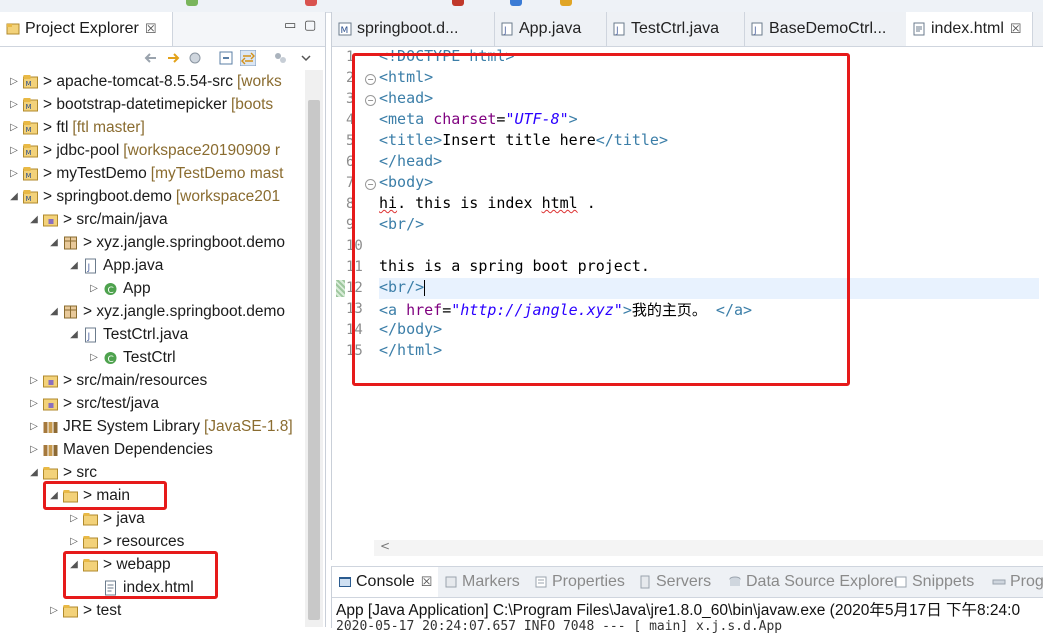 The width and height of the screenshot is (1043, 634). I want to click on collapse-all-icon, so click(226, 58).